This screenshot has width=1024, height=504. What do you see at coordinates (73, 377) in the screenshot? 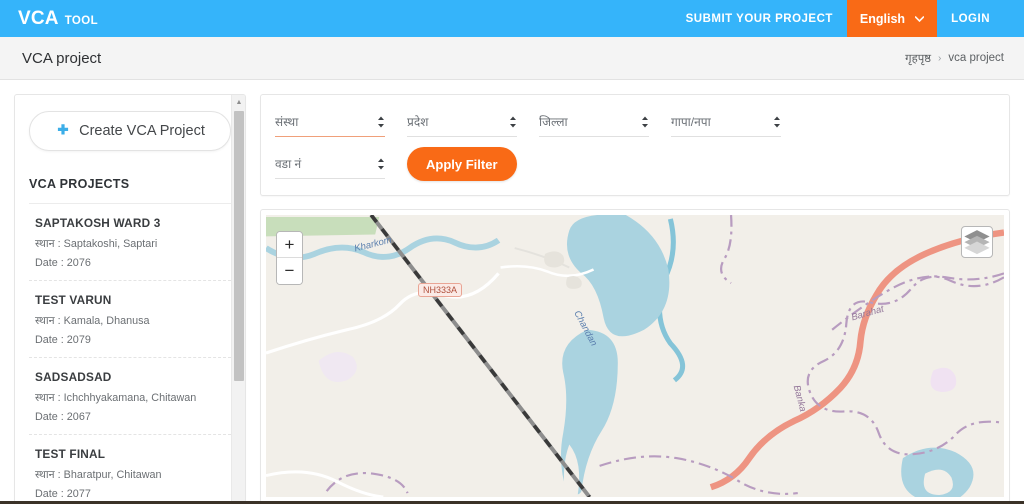
I see `project-name: SADSADSAD` at bounding box center [73, 377].